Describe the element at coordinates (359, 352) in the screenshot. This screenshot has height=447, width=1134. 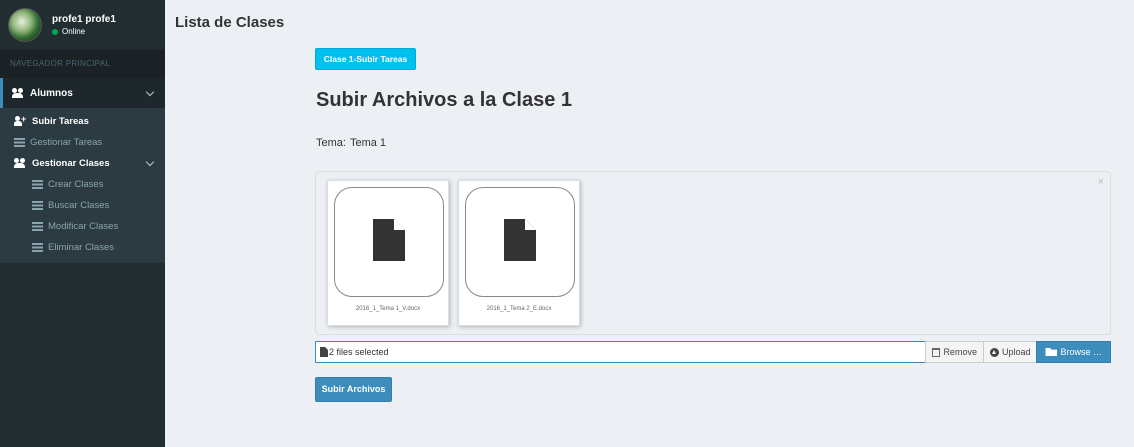
I see `file-caption-text: 2 files selected` at that location.